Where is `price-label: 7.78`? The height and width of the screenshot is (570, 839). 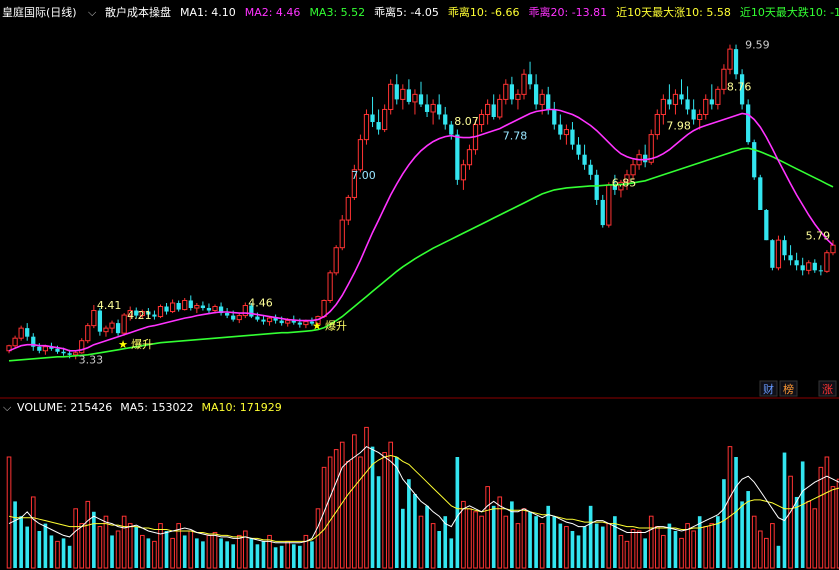 price-label: 7.78 is located at coordinates (515, 136).